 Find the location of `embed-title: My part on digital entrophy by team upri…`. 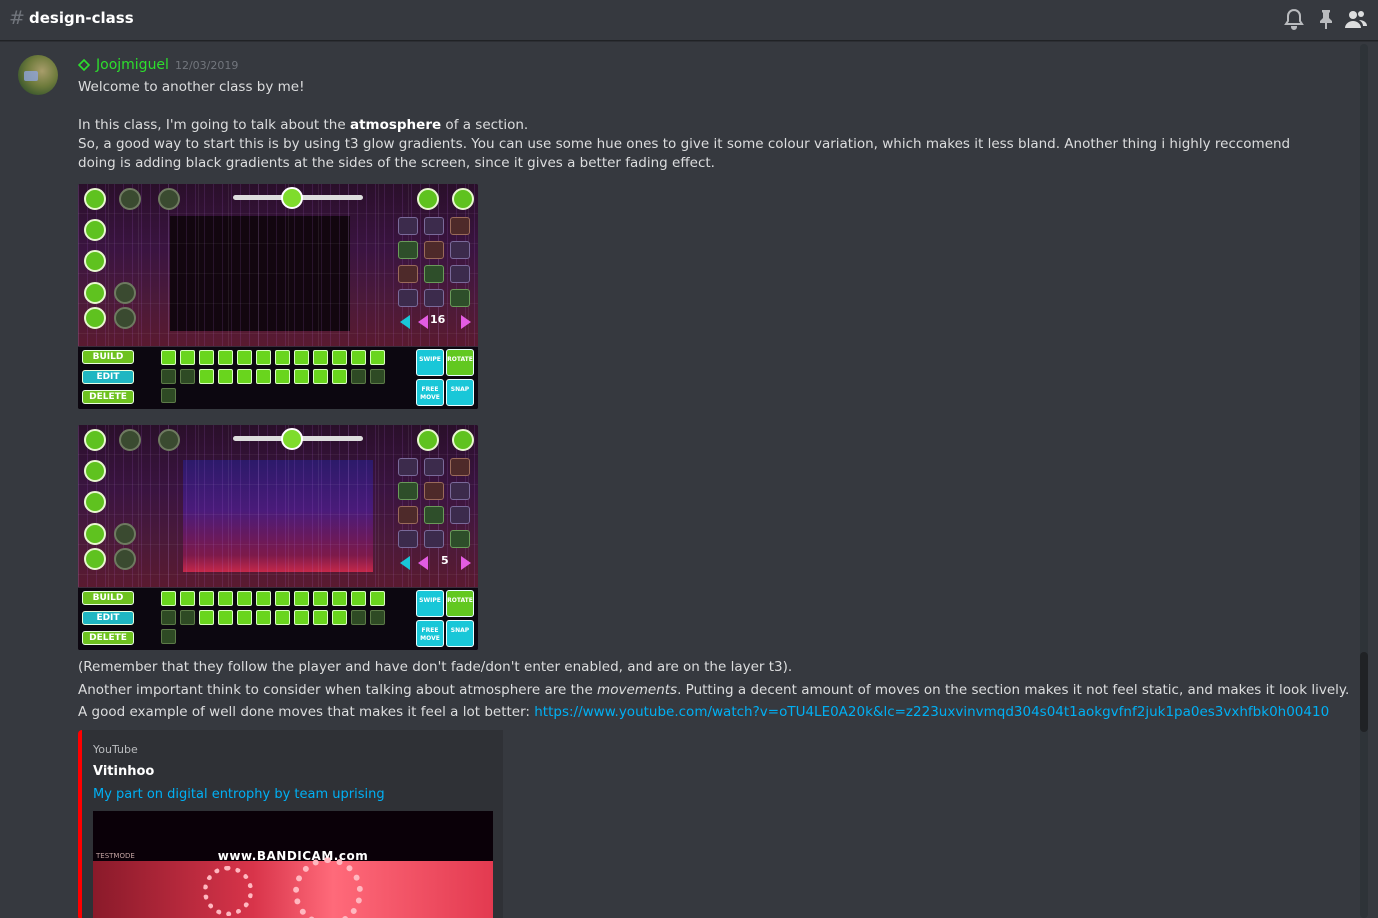

embed-title: My part on digital entrophy by team upri… is located at coordinates (239, 794).